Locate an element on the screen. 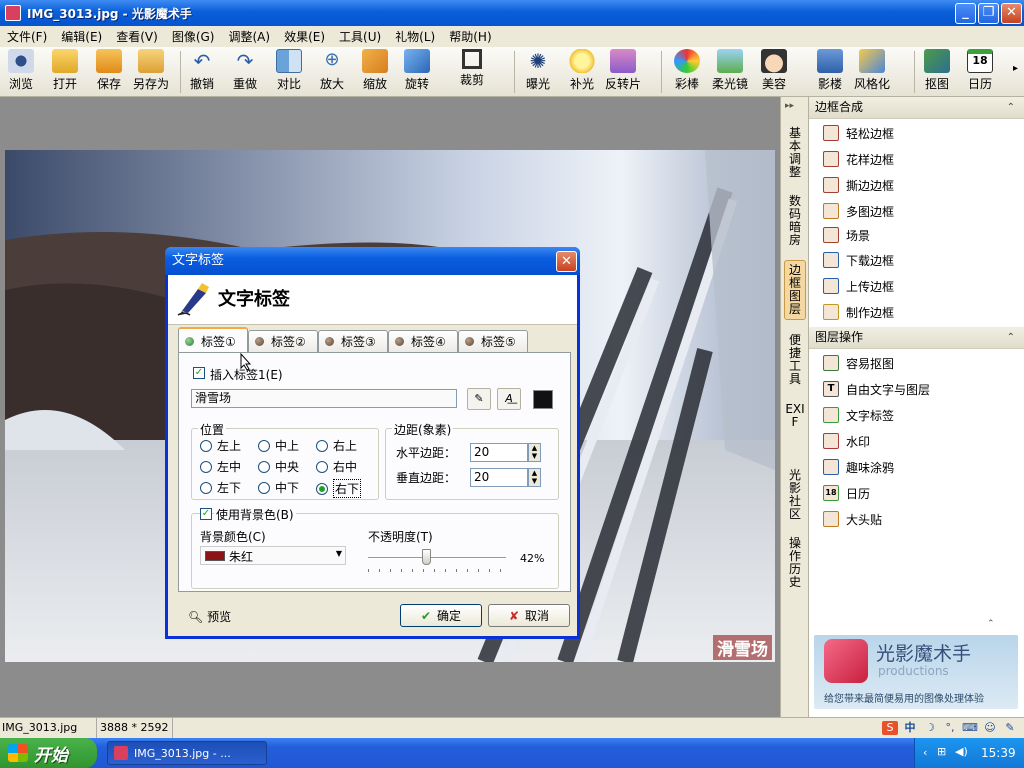  crop-button: 裁剪 is located at coordinates (472, 68).